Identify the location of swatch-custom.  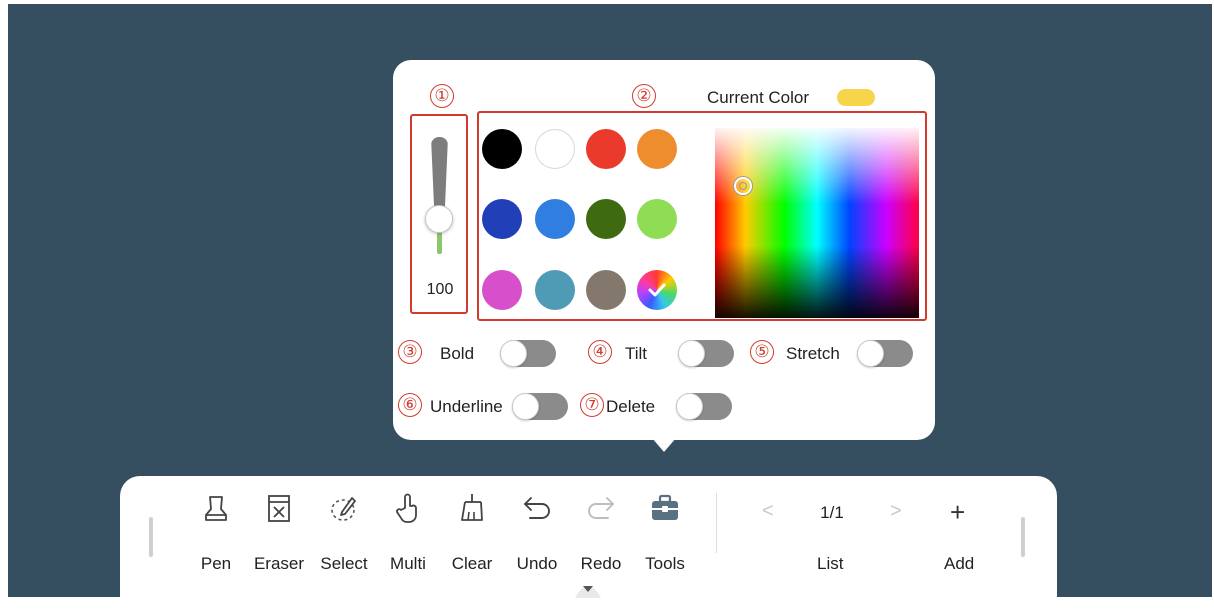
(657, 290).